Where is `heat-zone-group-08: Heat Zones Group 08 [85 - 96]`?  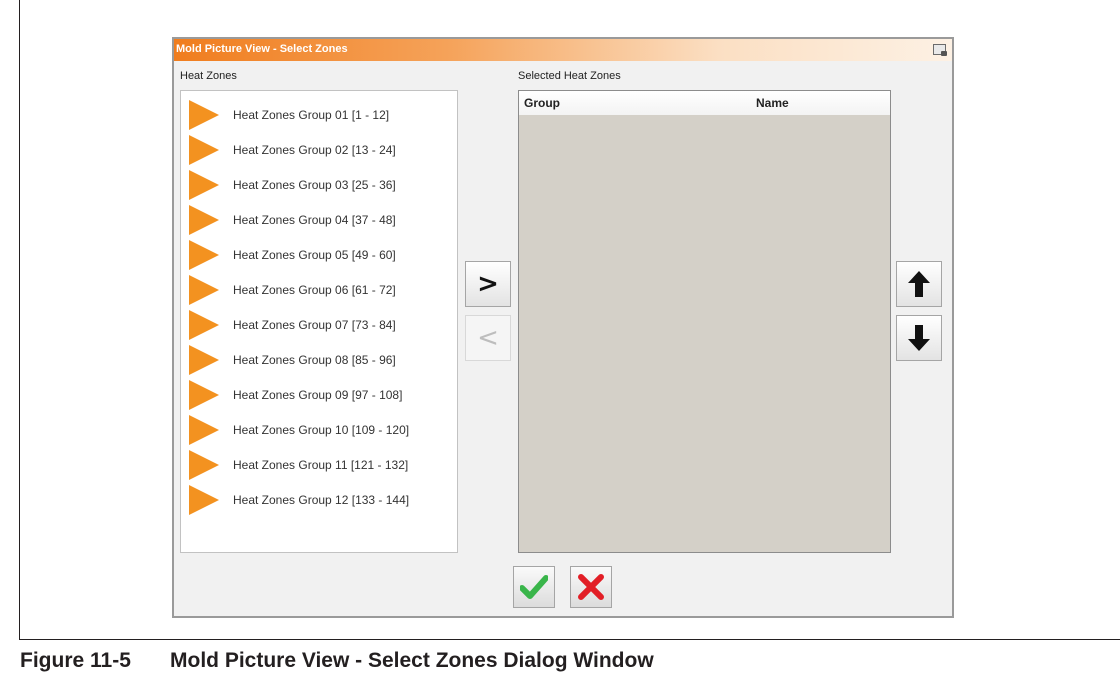
heat-zone-group-08: Heat Zones Group 08 [85 - 96] is located at coordinates (320, 360).